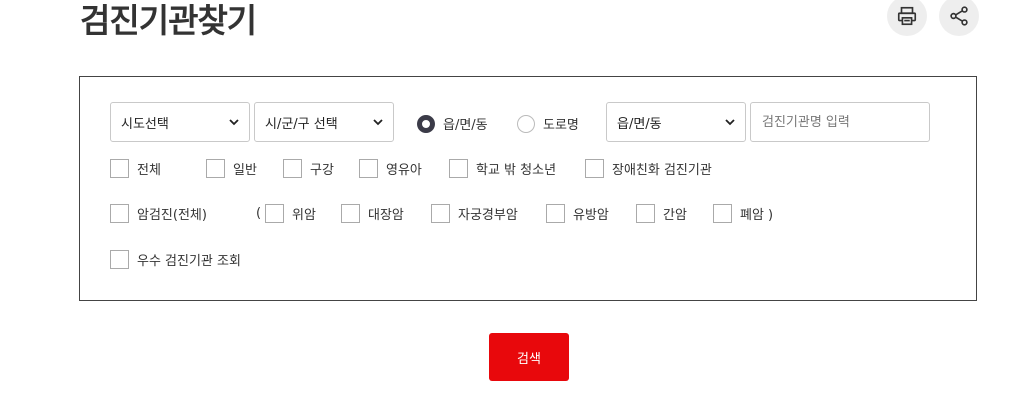 This screenshot has height=408, width=1035. I want to click on share-button, so click(959, 18).